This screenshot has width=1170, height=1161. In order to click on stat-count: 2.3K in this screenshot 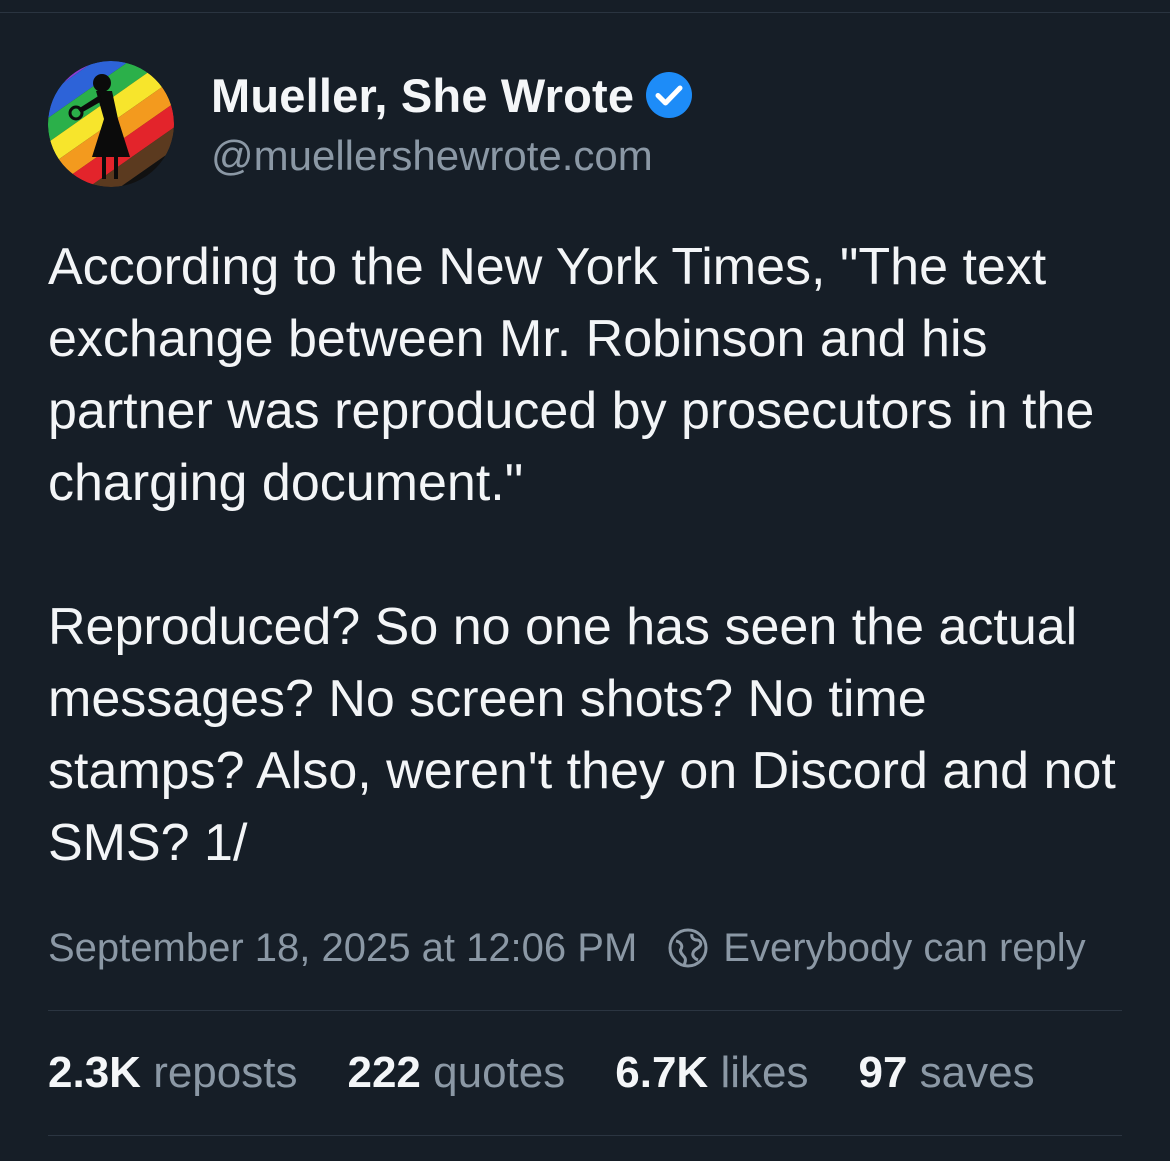, I will do `click(94, 1072)`.